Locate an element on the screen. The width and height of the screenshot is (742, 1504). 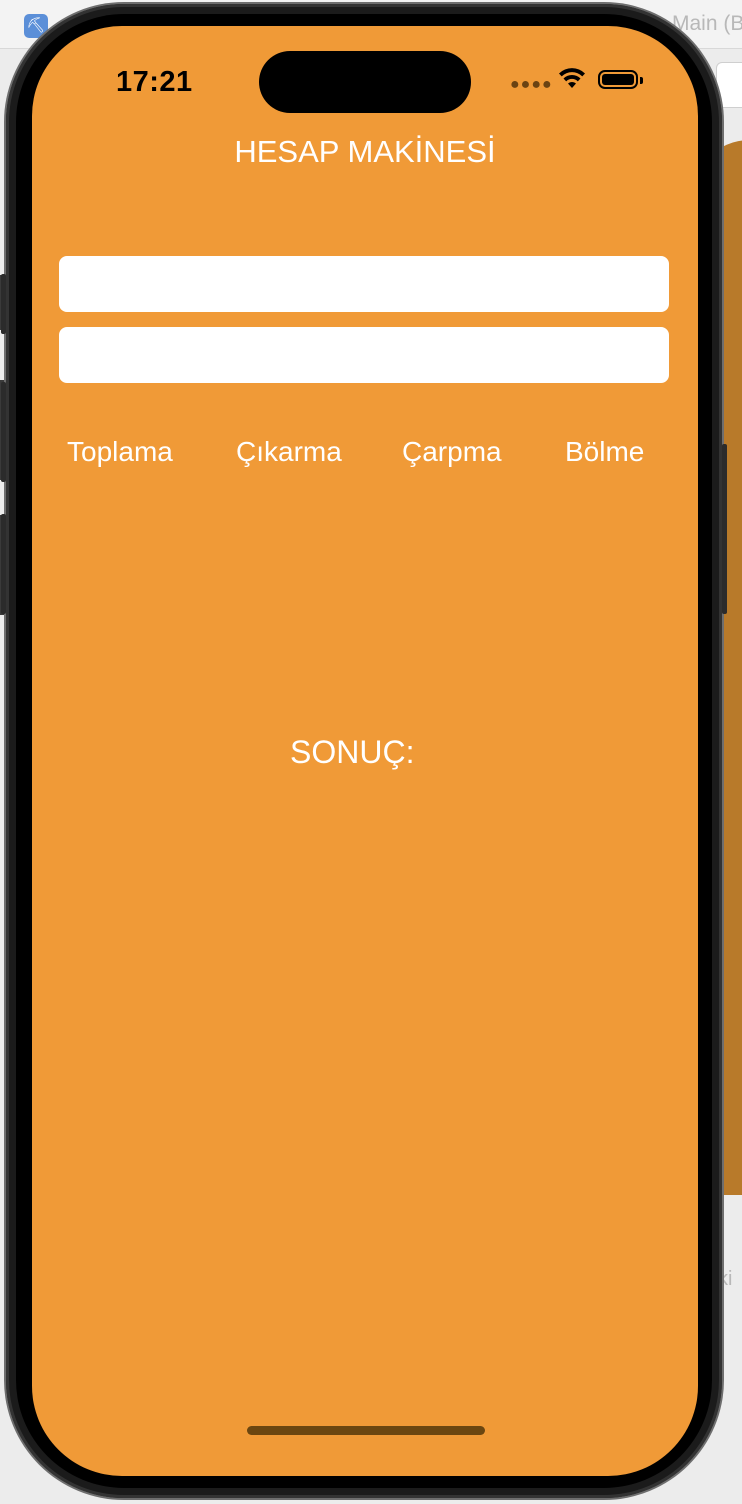
battery-cap is located at coordinates (641, 80).